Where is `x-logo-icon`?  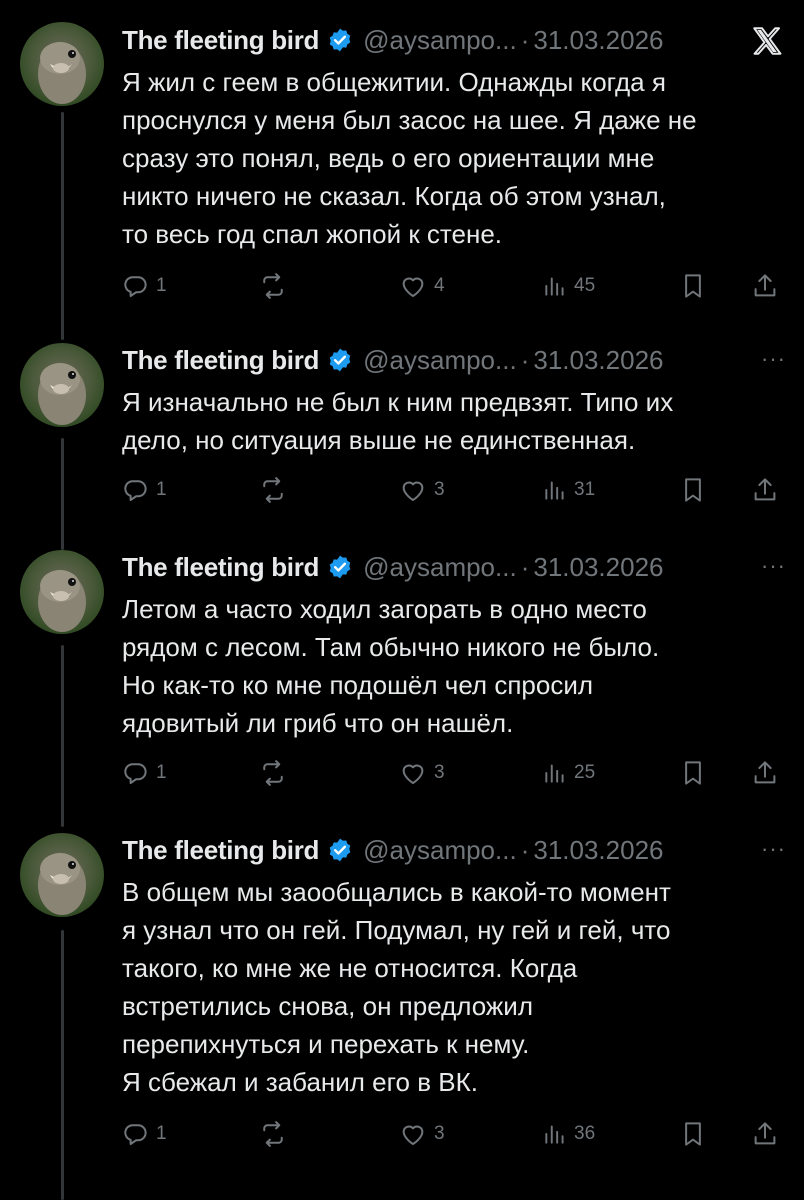 x-logo-icon is located at coordinates (767, 41).